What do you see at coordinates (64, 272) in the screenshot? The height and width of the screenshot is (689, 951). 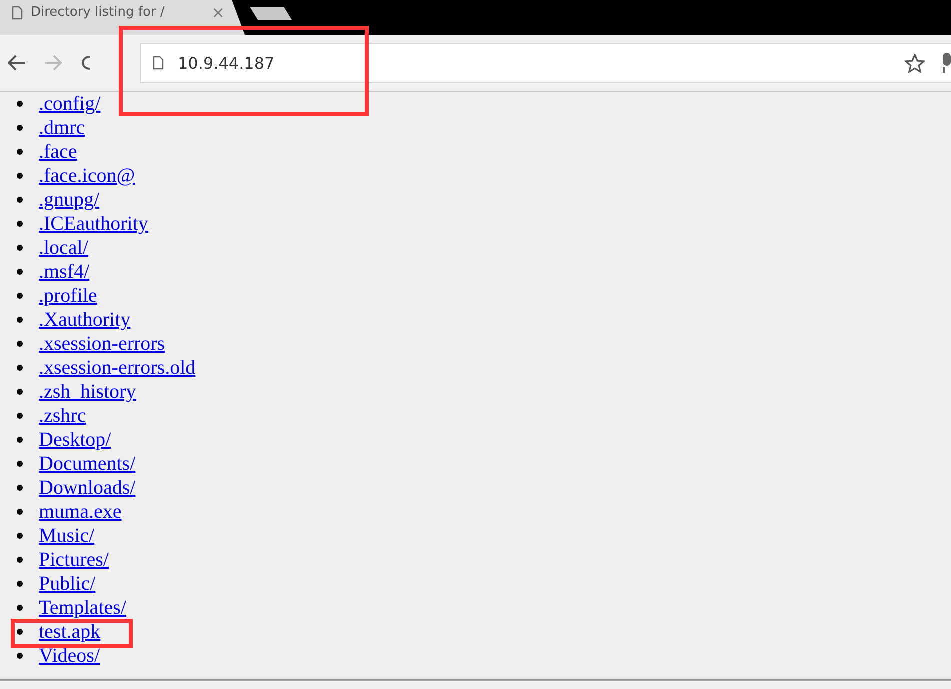 I see `file-link: .msf4/` at bounding box center [64, 272].